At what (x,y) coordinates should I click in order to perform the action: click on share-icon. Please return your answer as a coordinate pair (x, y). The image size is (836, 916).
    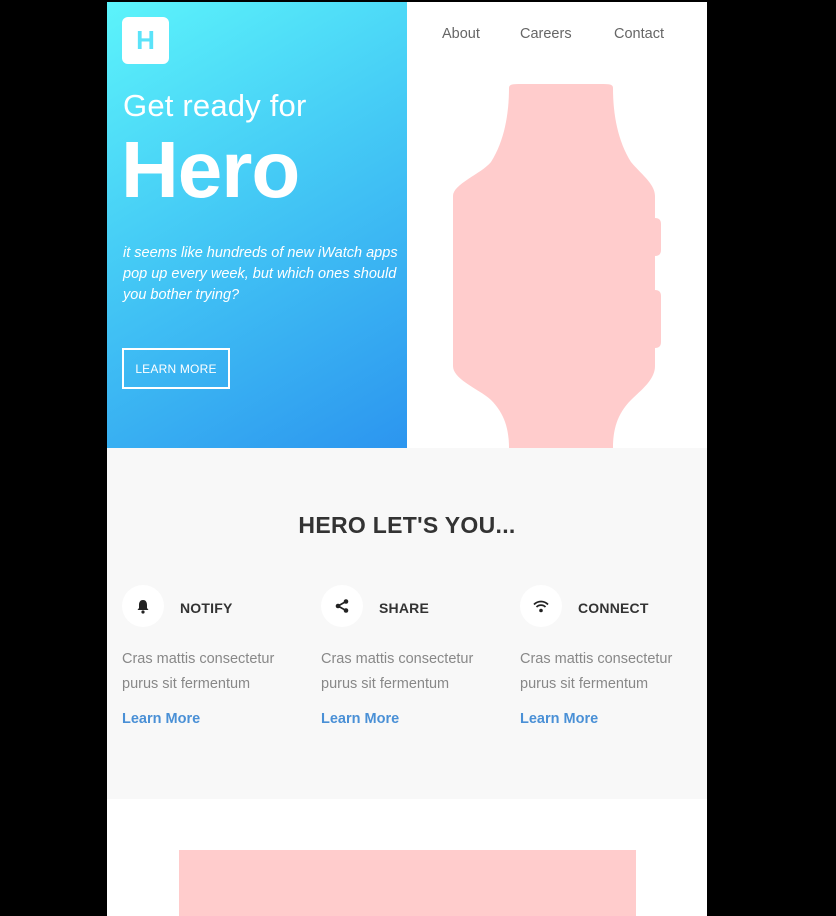
    Looking at the image, I should click on (342, 606).